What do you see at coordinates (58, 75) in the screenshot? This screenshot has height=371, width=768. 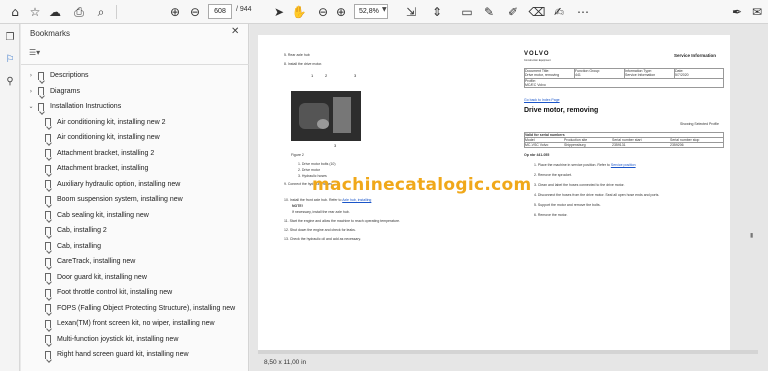 I see `bookmark-item: › Descriptions` at bounding box center [58, 75].